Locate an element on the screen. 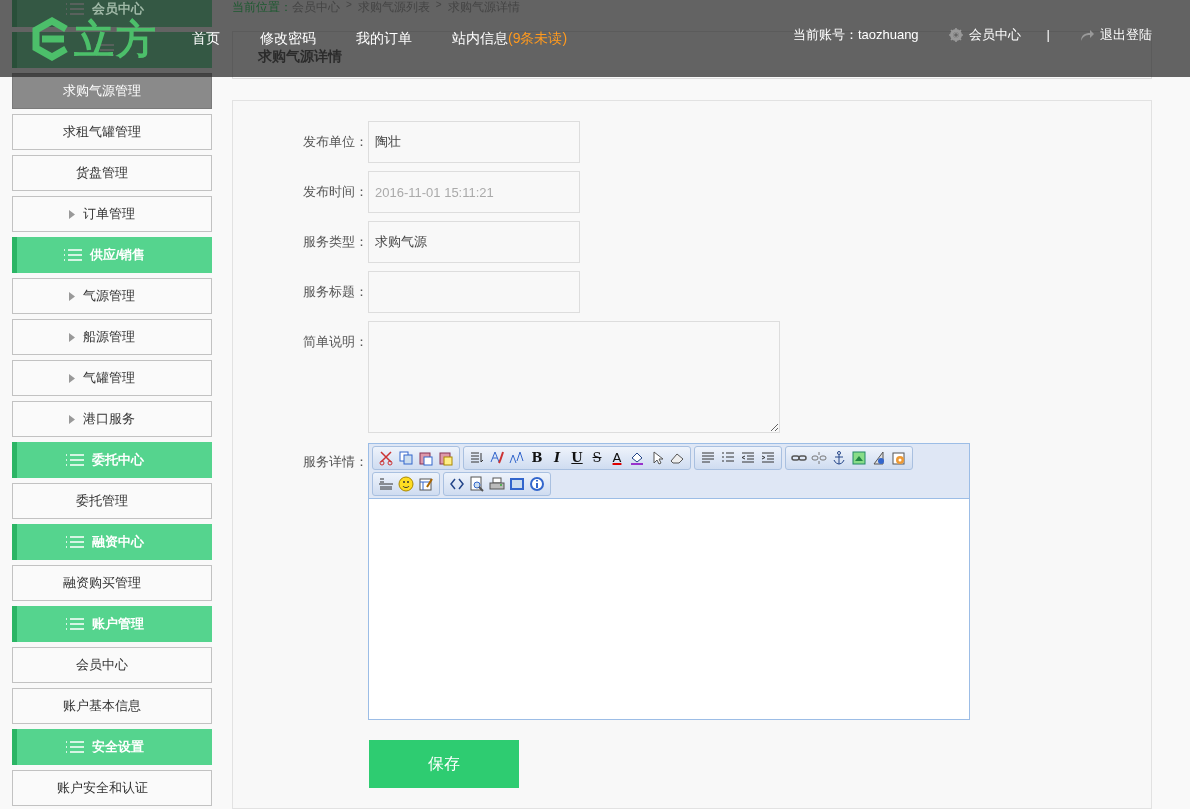 The height and width of the screenshot is (809, 1190). strikethrough-button: S is located at coordinates (597, 458).